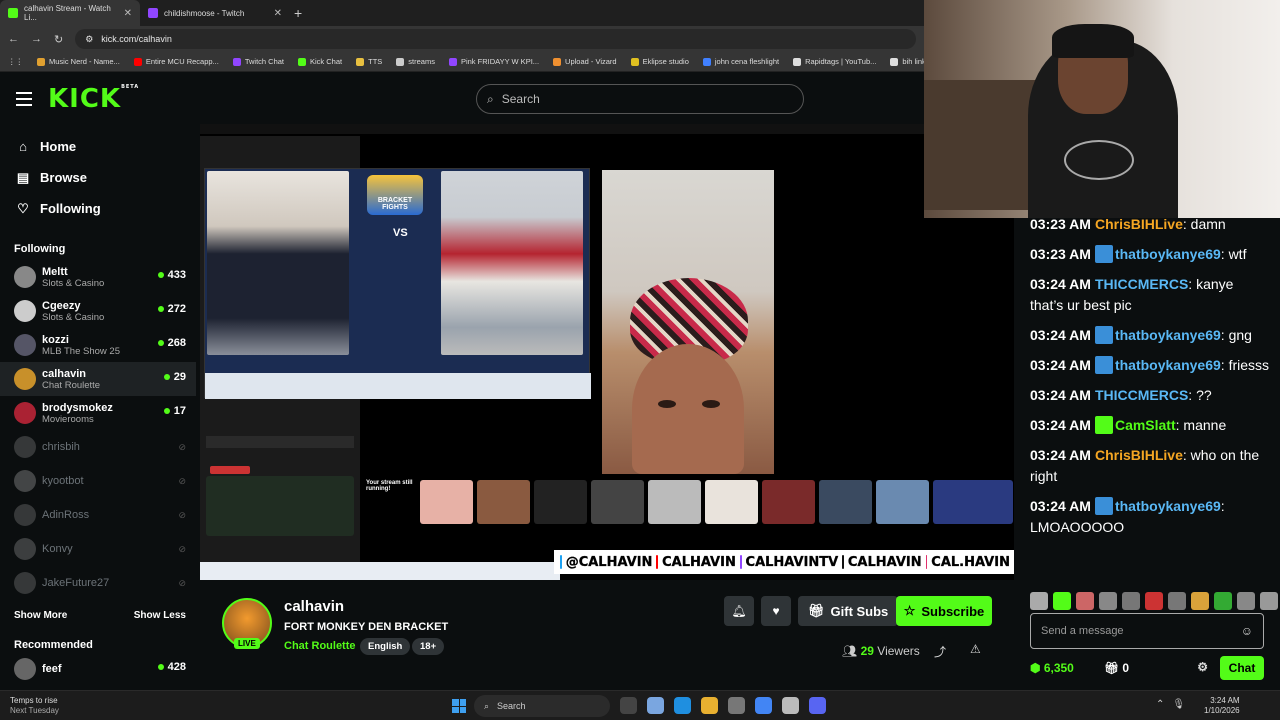  Describe the element at coordinates (98, 311) in the screenshot. I see `sidebar-channel-cgeezy: Cgeezy Slots & Casino 272` at that location.